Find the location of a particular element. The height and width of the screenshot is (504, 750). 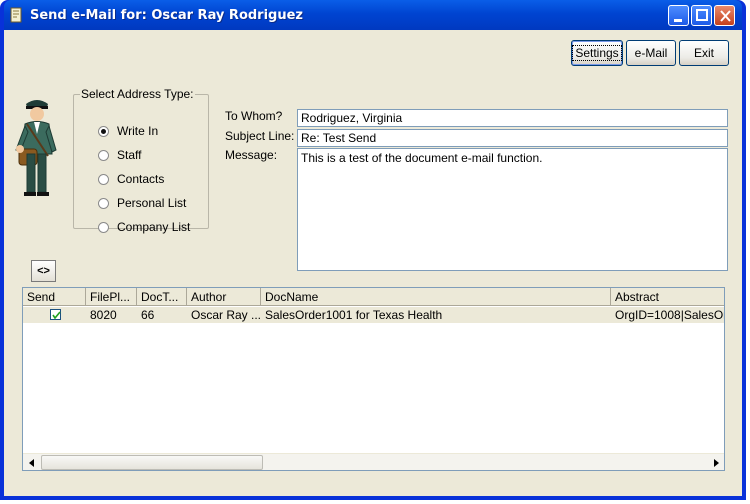

scroll-left-button is located at coordinates (31, 462).